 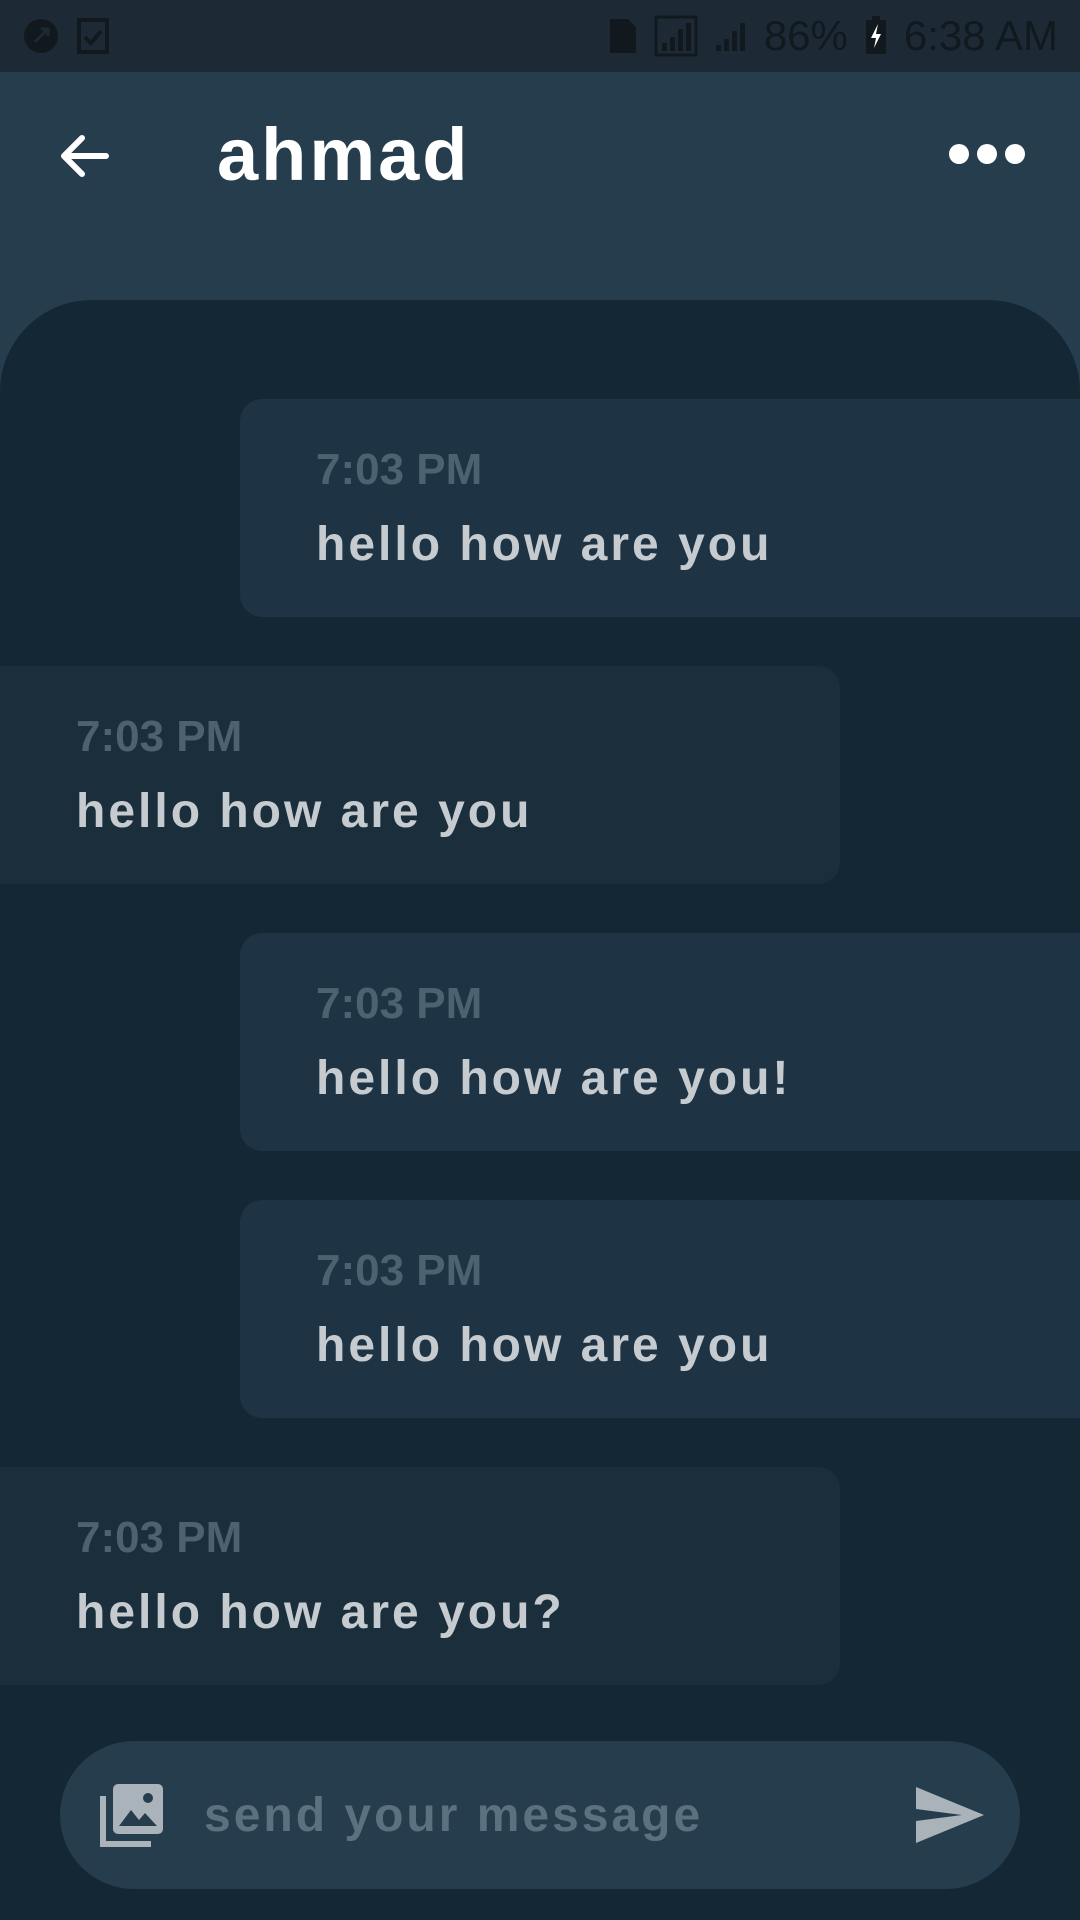 What do you see at coordinates (420, 1576) in the screenshot?
I see `message-bubble-received: 7:03 PM hello how are you?` at bounding box center [420, 1576].